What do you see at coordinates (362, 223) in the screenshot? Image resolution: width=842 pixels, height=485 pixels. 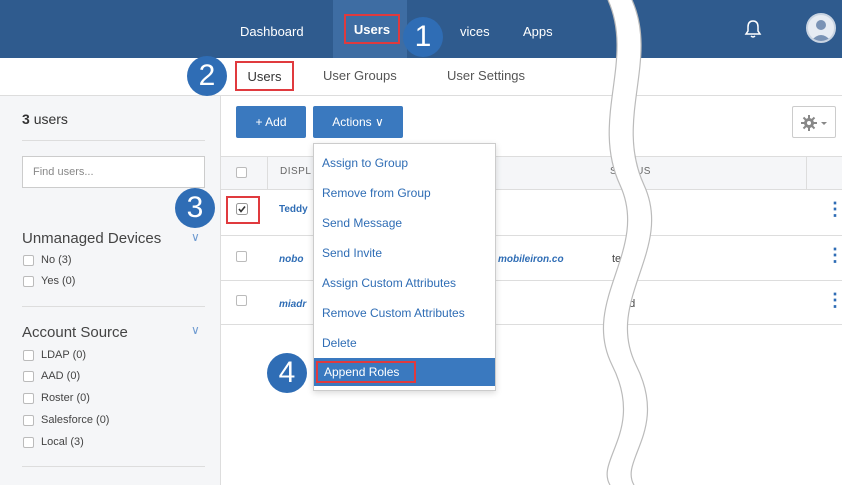 I see `menu-send-message: Send Message` at bounding box center [362, 223].